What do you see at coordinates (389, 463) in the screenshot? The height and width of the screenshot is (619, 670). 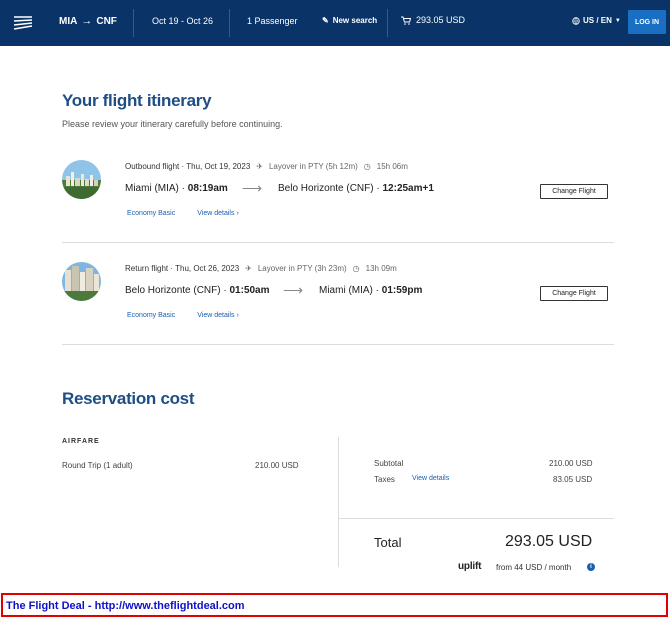 I see `subtotal-label: Subtotal` at bounding box center [389, 463].